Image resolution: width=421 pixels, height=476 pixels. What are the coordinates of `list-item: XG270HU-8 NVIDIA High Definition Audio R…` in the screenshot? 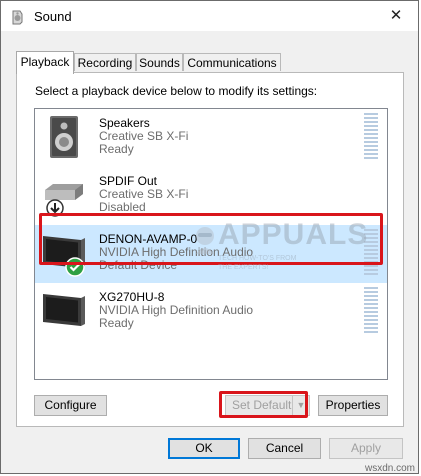 It's located at (211, 312).